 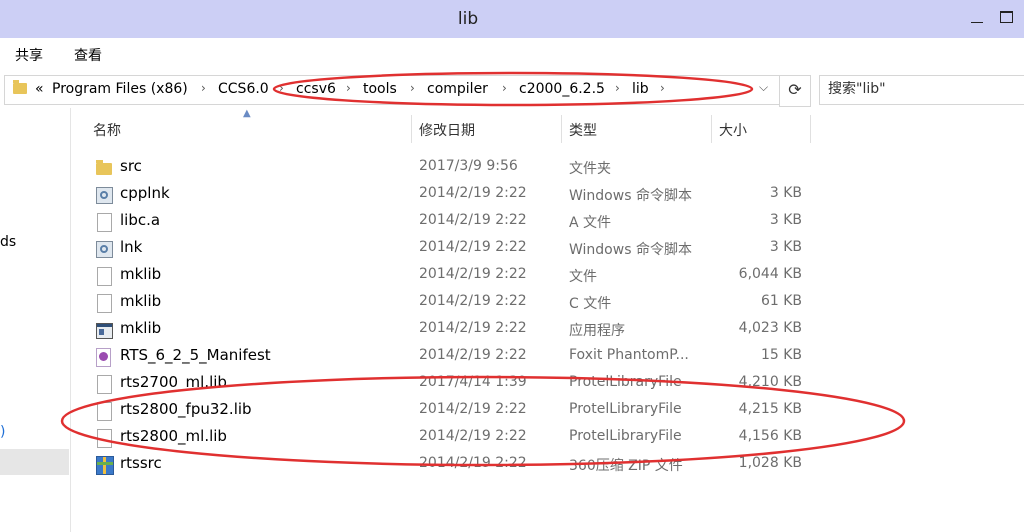 I want to click on file-name: libc.a, so click(x=140, y=220).